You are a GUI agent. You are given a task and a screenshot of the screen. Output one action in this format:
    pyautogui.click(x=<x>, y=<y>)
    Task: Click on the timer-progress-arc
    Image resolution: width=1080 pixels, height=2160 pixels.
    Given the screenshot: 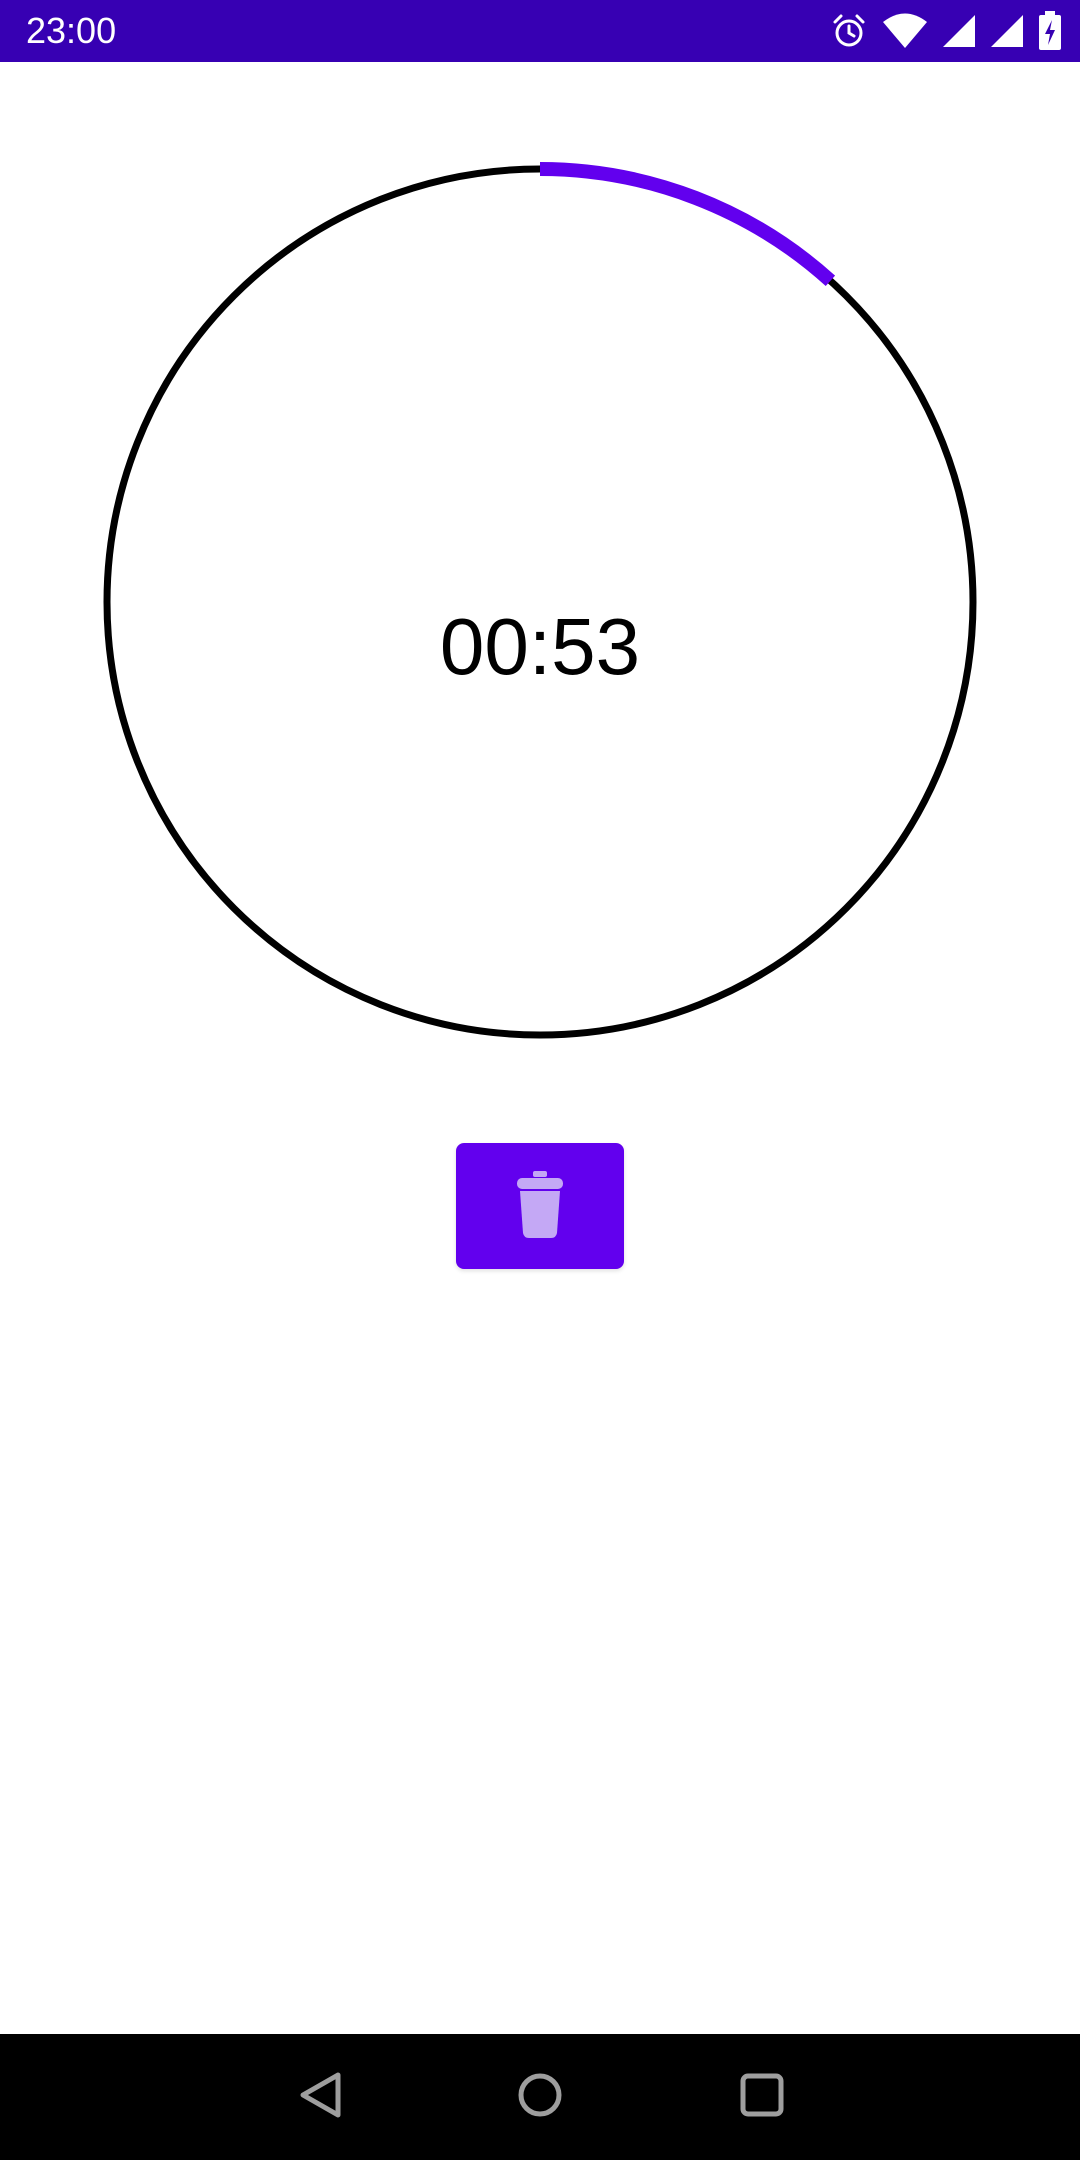 What is the action you would take?
    pyautogui.click(x=687, y=224)
    